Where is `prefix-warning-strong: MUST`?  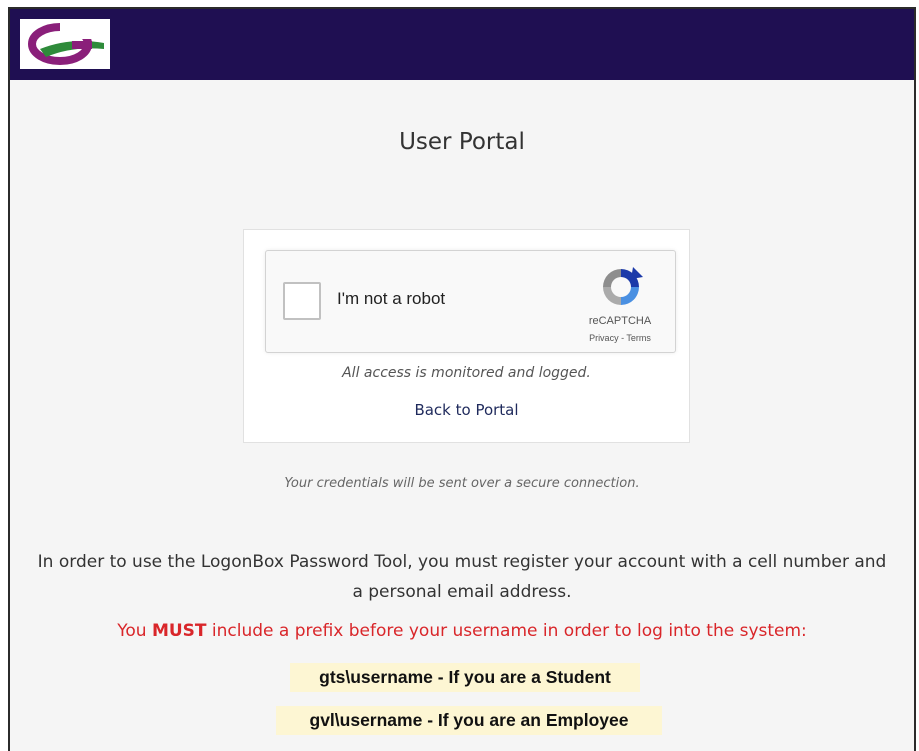 prefix-warning-strong: MUST is located at coordinates (179, 631).